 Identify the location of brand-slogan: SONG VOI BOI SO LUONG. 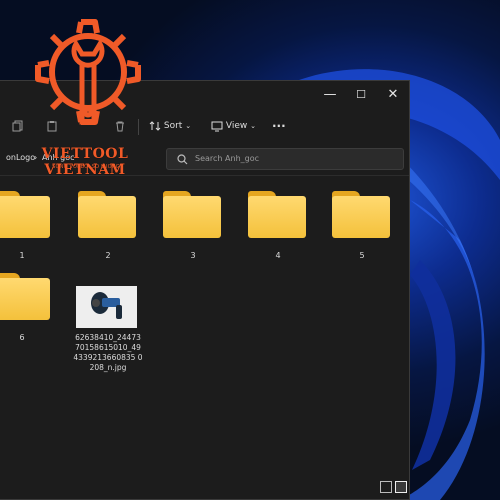
(86, 167).